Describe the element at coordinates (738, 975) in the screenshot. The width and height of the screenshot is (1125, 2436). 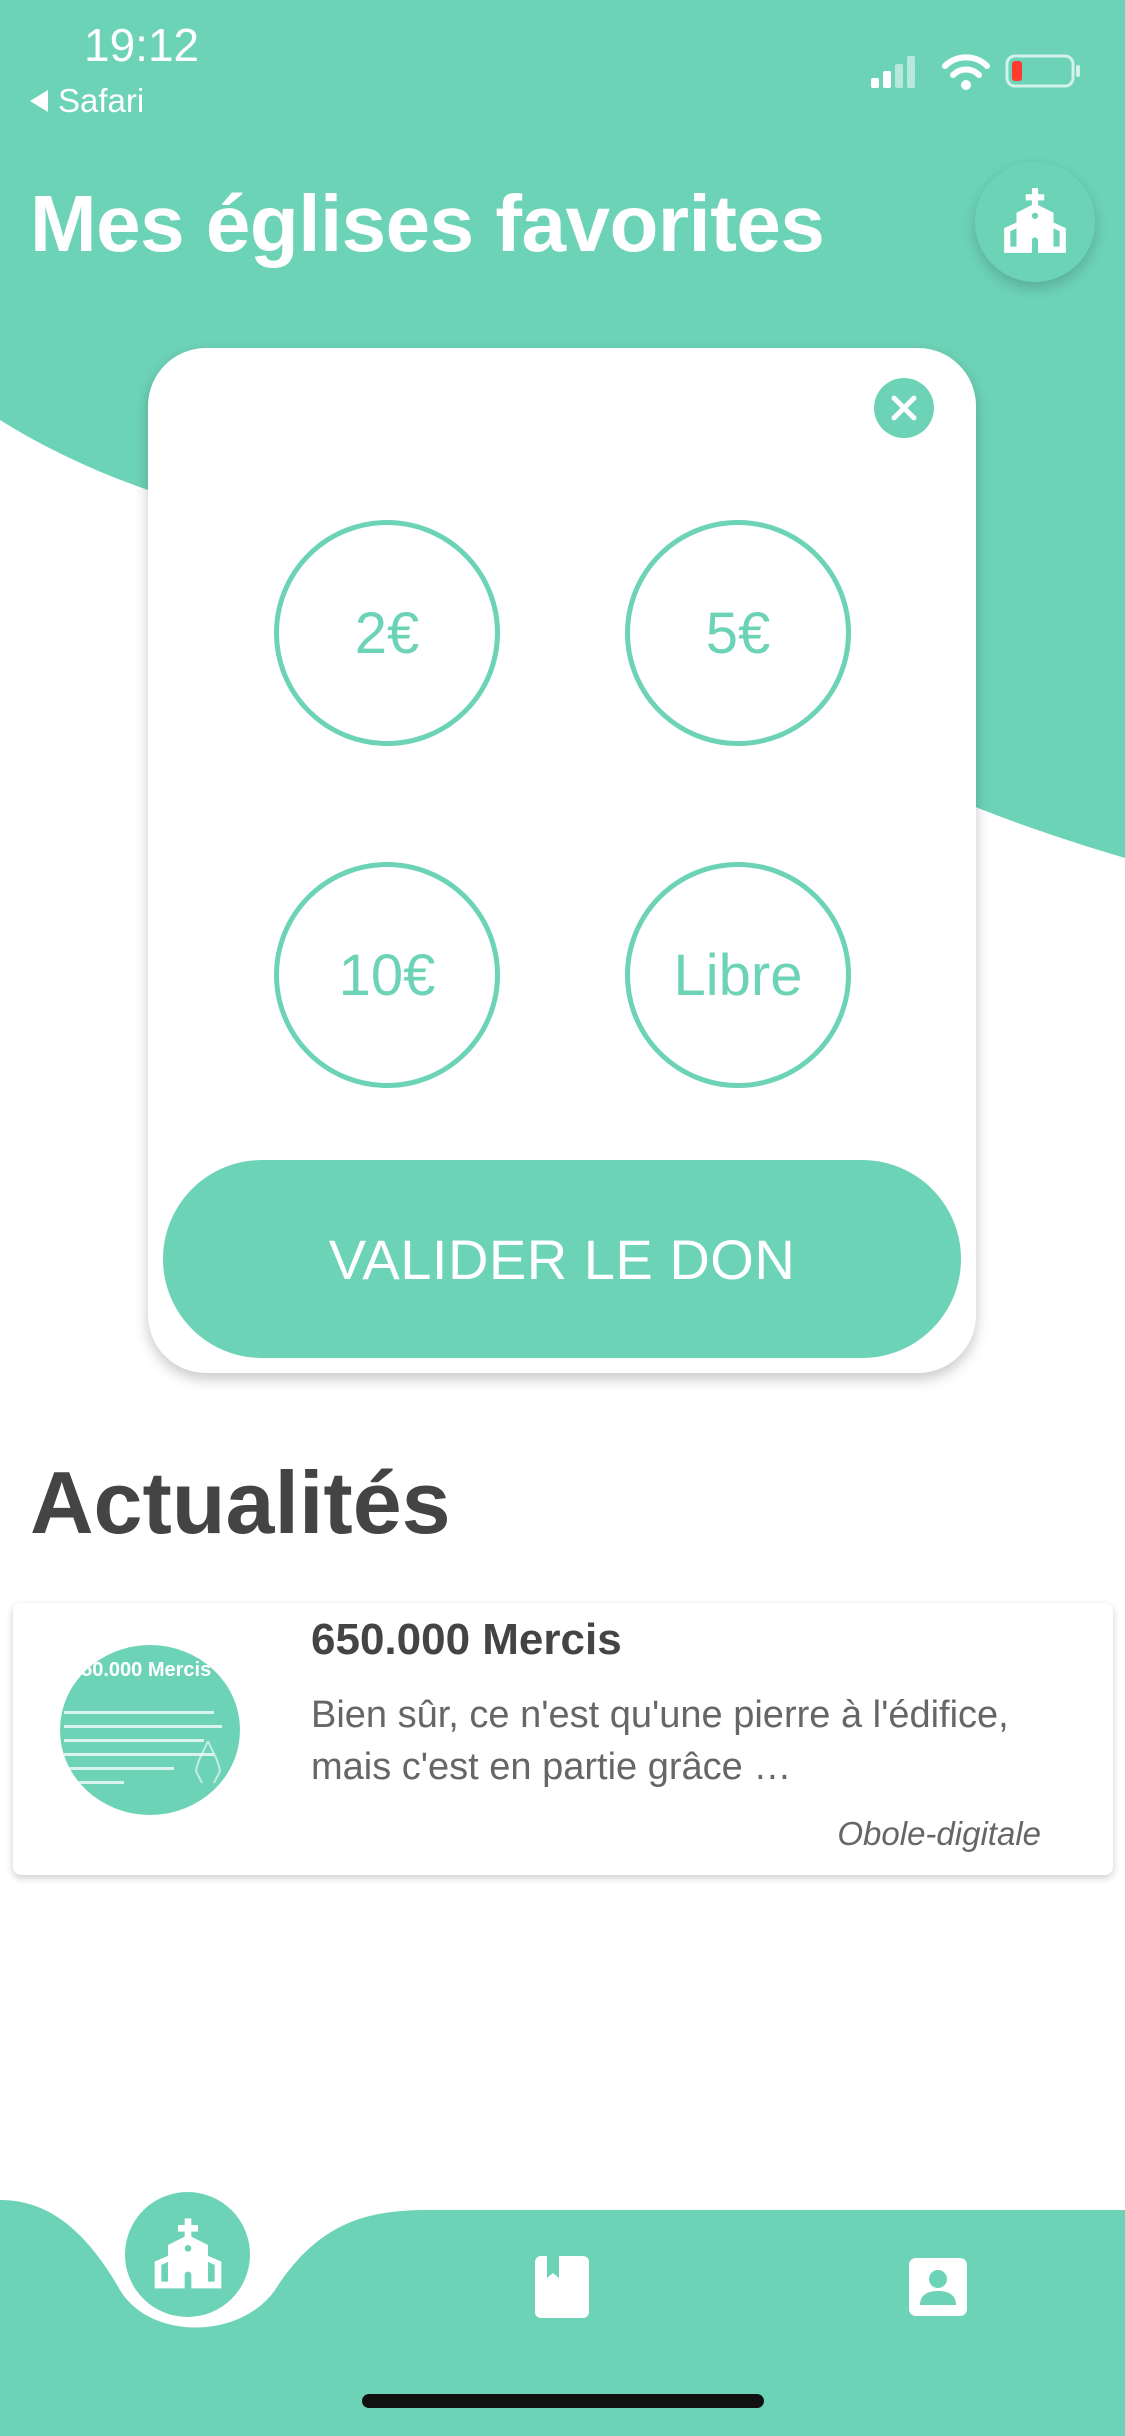
I see `amount-option-free: Libre` at that location.